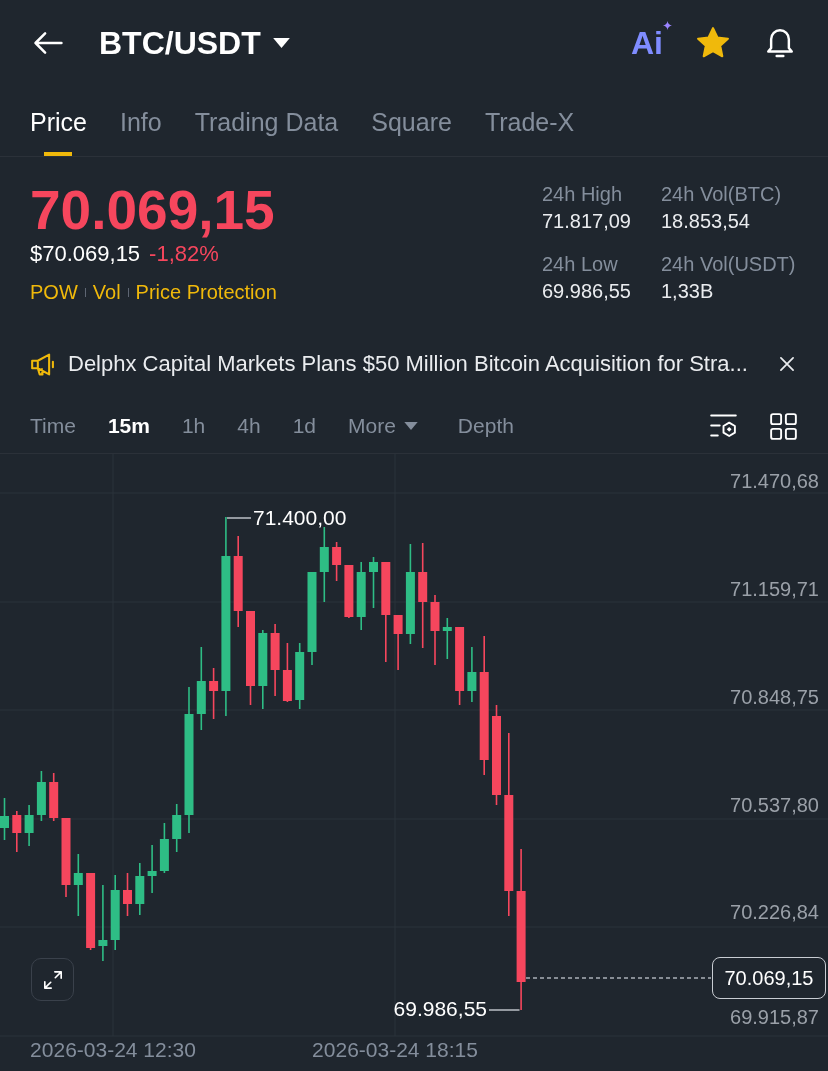  I want to click on tag-label: POW, so click(54, 292).